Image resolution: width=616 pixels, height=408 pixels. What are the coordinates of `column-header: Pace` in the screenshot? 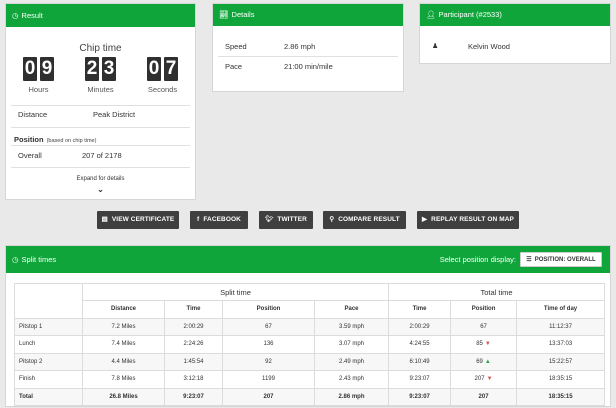 It's located at (351, 309).